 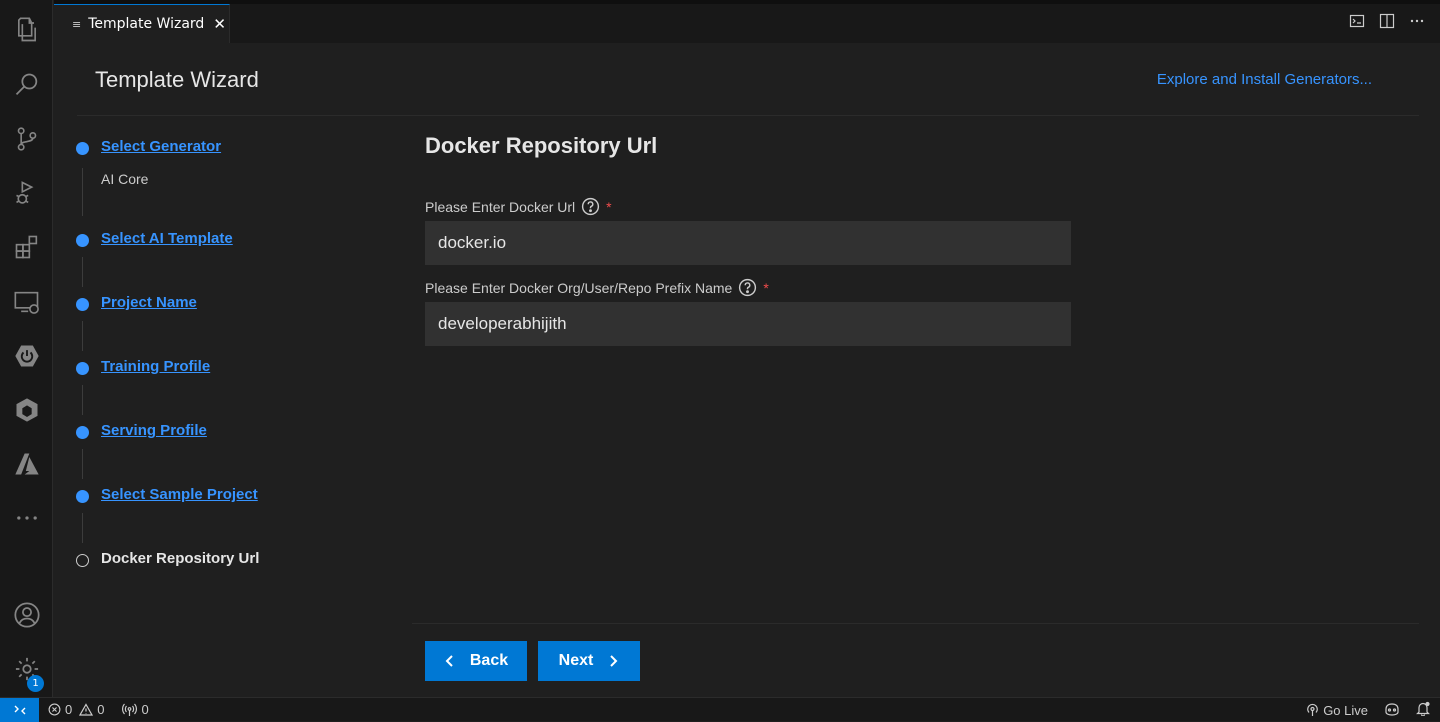 What do you see at coordinates (236, 184) in the screenshot?
I see `step-select-generator: Select Generator AI Core` at bounding box center [236, 184].